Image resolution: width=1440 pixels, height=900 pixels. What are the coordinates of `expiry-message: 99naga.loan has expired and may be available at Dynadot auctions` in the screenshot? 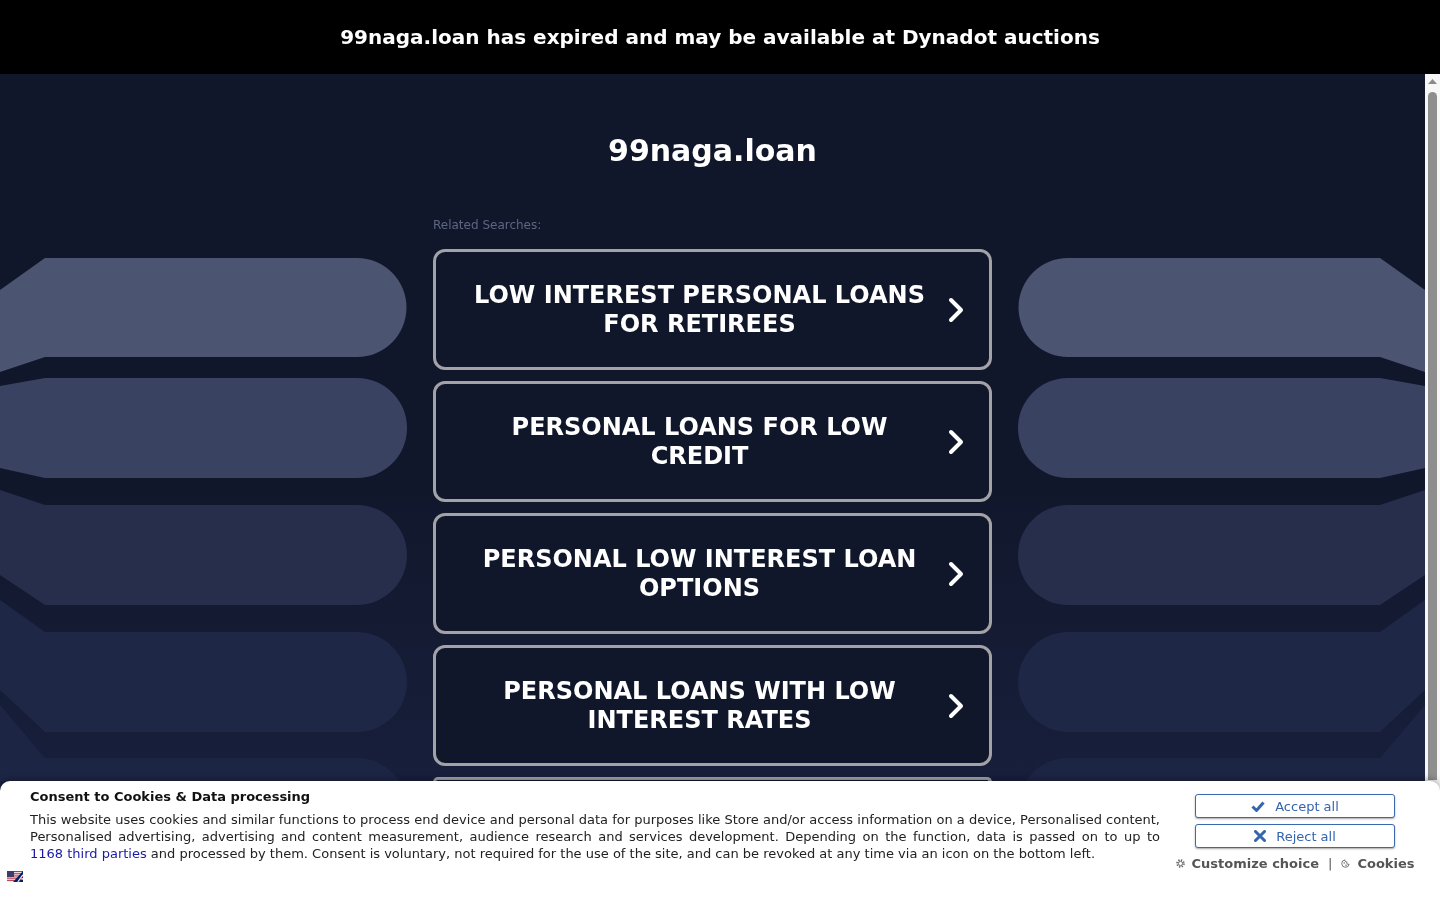 It's located at (720, 37).